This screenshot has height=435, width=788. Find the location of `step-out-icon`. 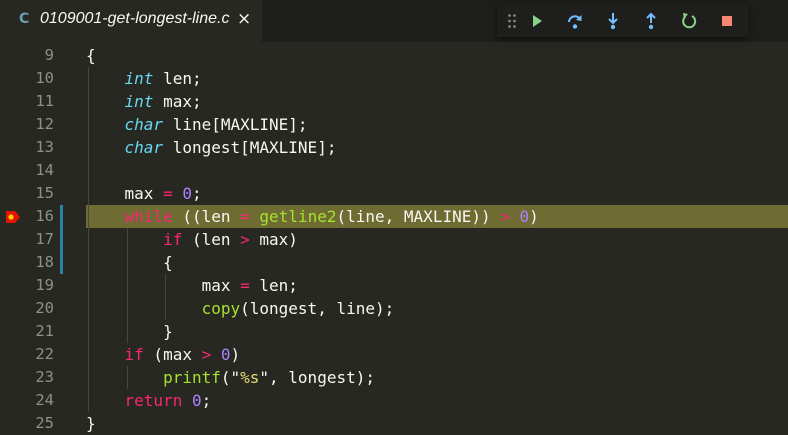

step-out-icon is located at coordinates (651, 20).